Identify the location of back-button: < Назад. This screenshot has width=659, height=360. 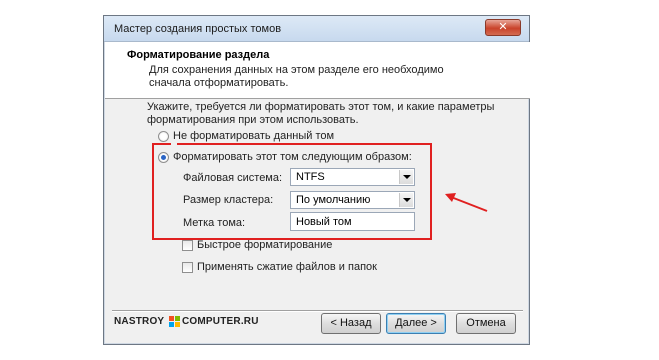
(351, 323).